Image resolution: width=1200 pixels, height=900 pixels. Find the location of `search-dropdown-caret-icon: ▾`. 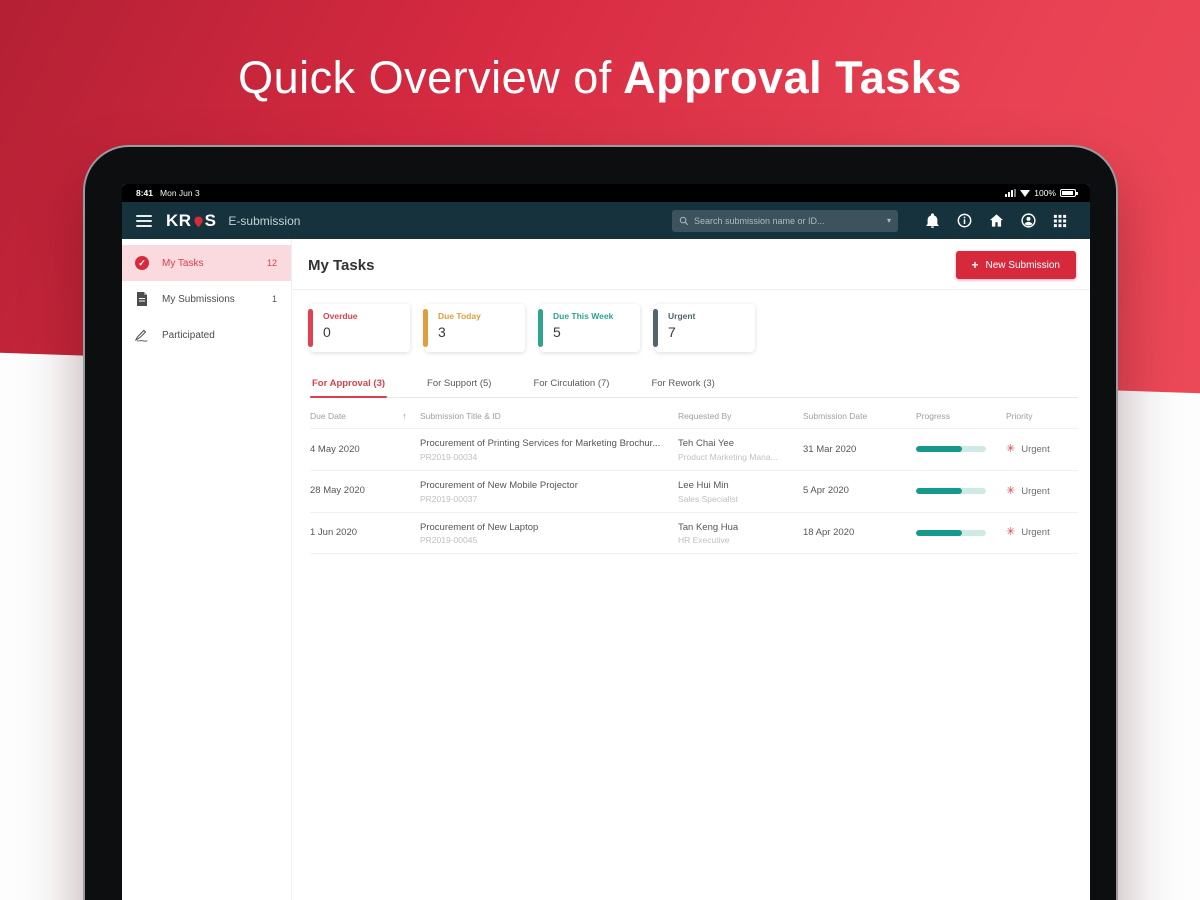

search-dropdown-caret-icon: ▾ is located at coordinates (889, 220).